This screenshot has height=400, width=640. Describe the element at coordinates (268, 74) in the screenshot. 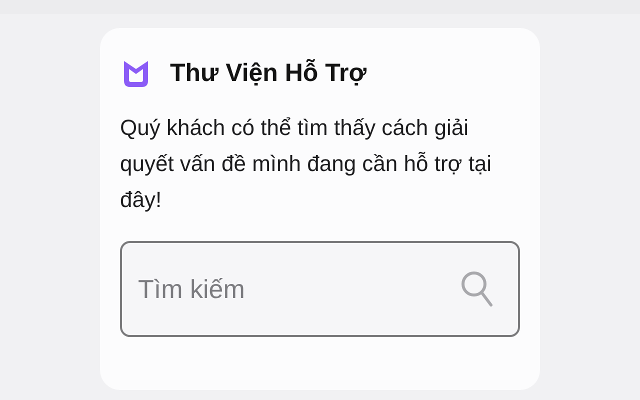

I see `card-title: Thư Viện Hỗ Trợ` at that location.